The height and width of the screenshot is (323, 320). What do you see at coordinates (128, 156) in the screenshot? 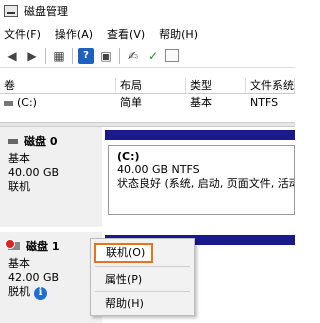
I see `partition-name: (C:)` at bounding box center [128, 156].